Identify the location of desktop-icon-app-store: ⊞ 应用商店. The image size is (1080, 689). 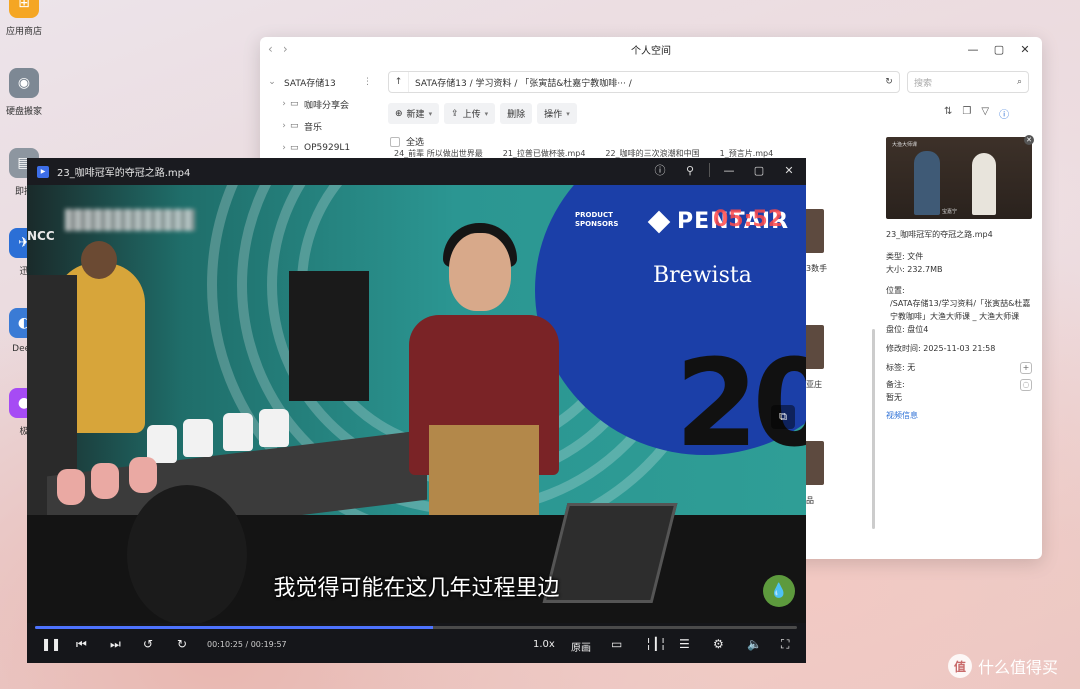
(24, 18).